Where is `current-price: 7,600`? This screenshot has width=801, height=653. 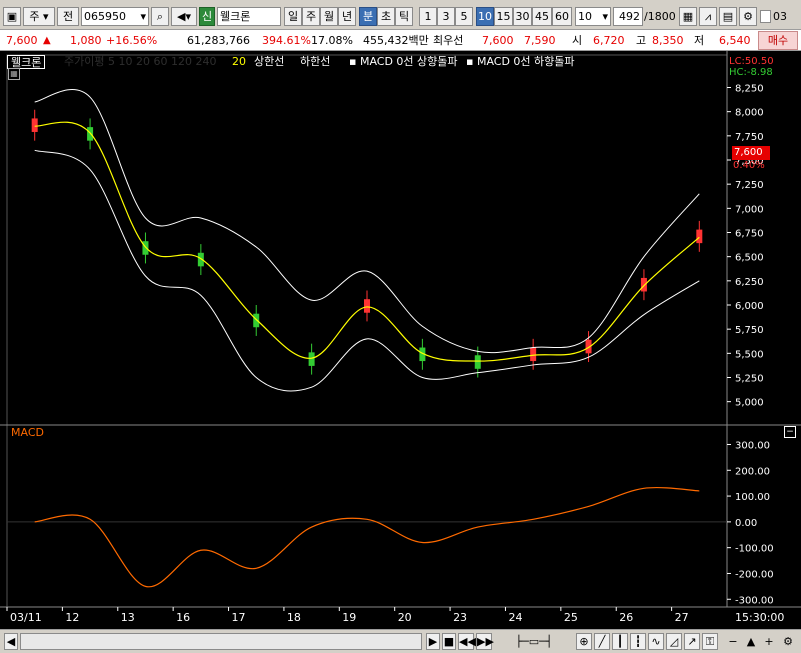 current-price: 7,600 is located at coordinates (22, 40).